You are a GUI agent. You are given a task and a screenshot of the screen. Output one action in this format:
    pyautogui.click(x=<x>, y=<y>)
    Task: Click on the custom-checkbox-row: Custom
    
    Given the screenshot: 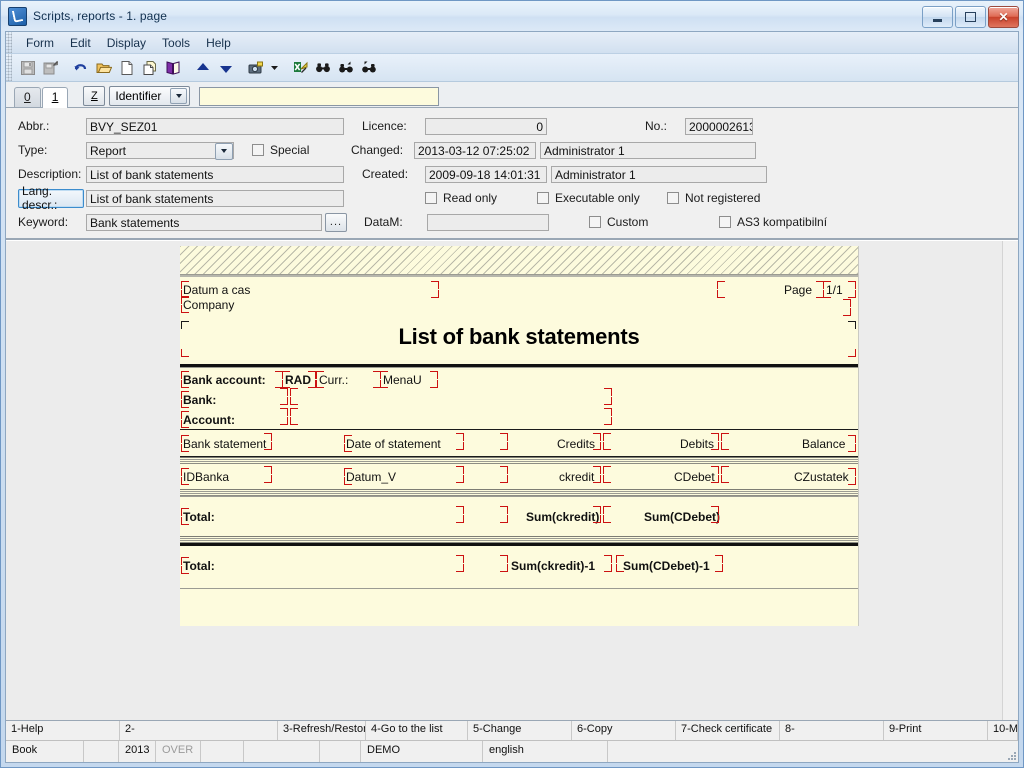 What is the action you would take?
    pyautogui.click(x=654, y=222)
    